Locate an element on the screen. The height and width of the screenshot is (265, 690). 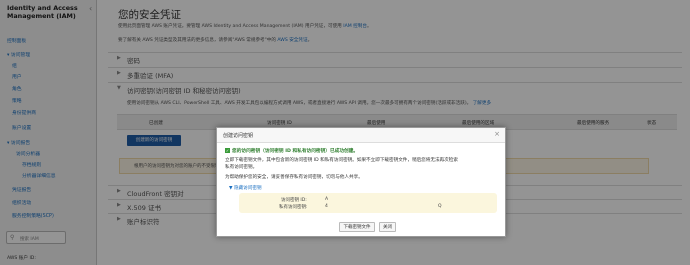
secret-key-value: 4 is located at coordinates (326, 206).